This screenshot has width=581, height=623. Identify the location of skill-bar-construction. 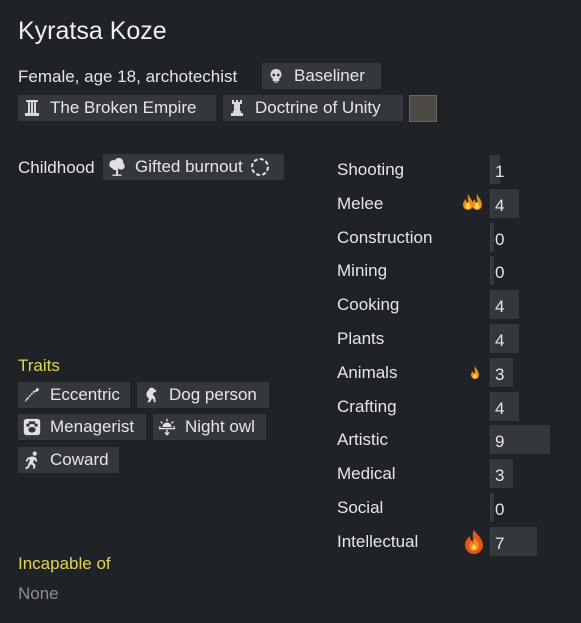
(492, 237).